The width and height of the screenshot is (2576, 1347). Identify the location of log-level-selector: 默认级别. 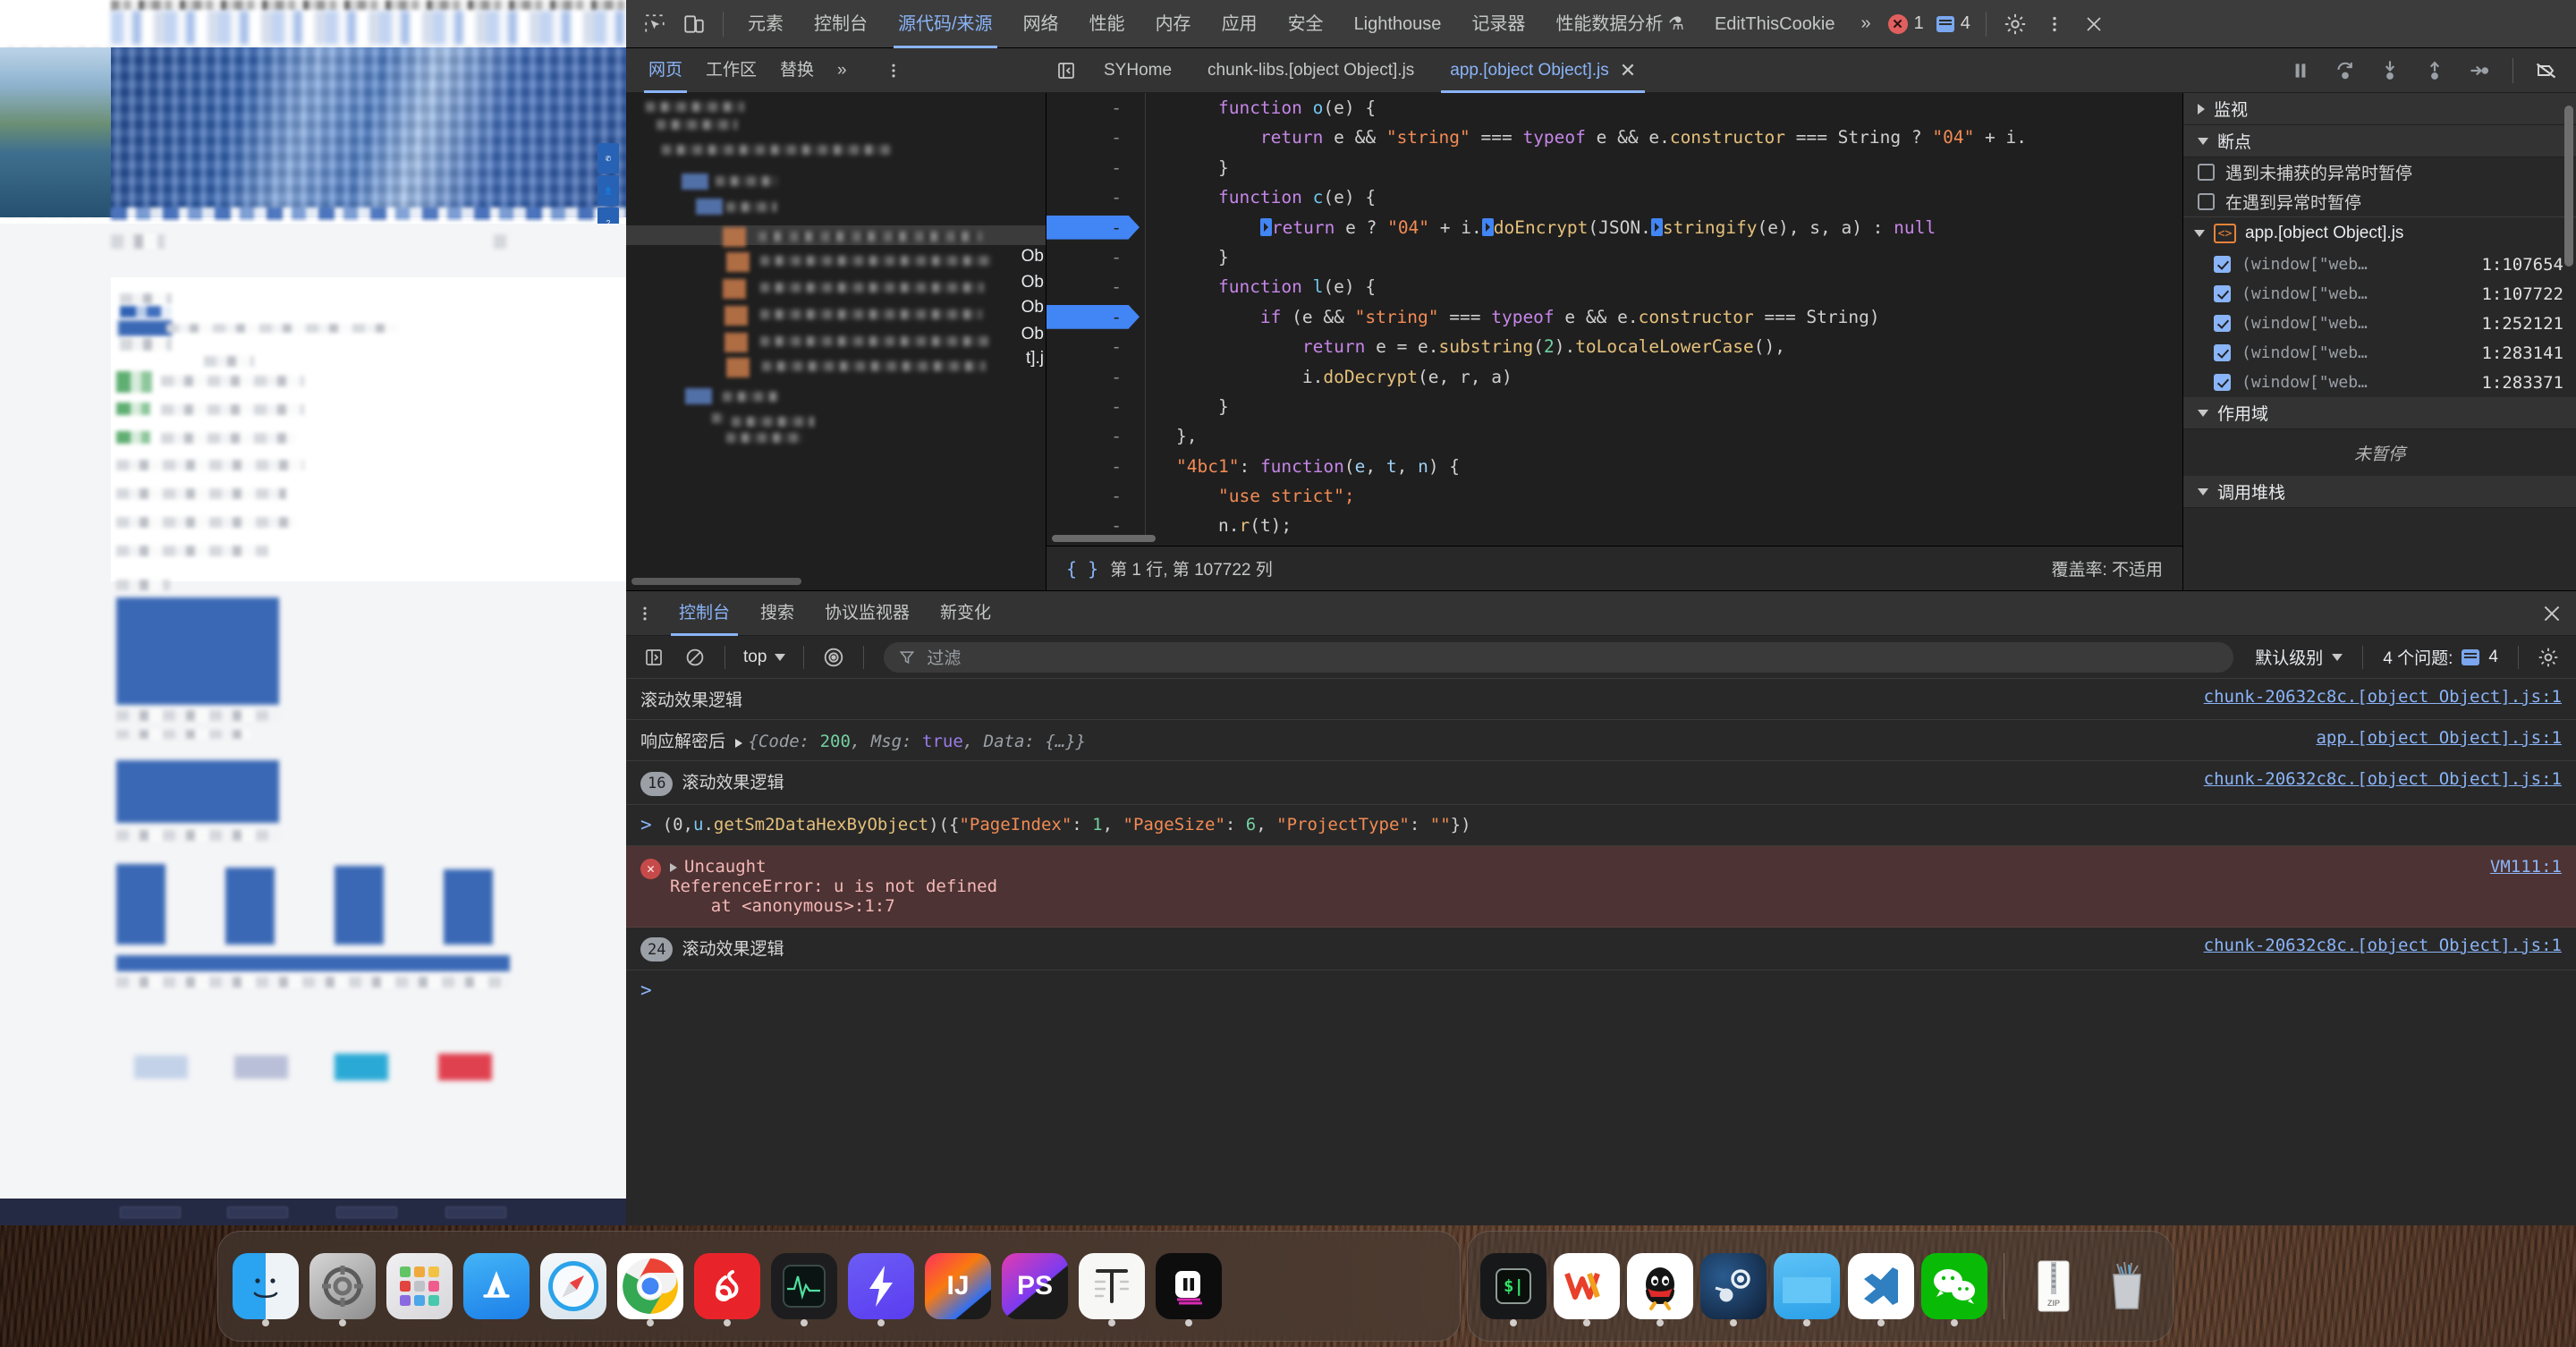
(2298, 657).